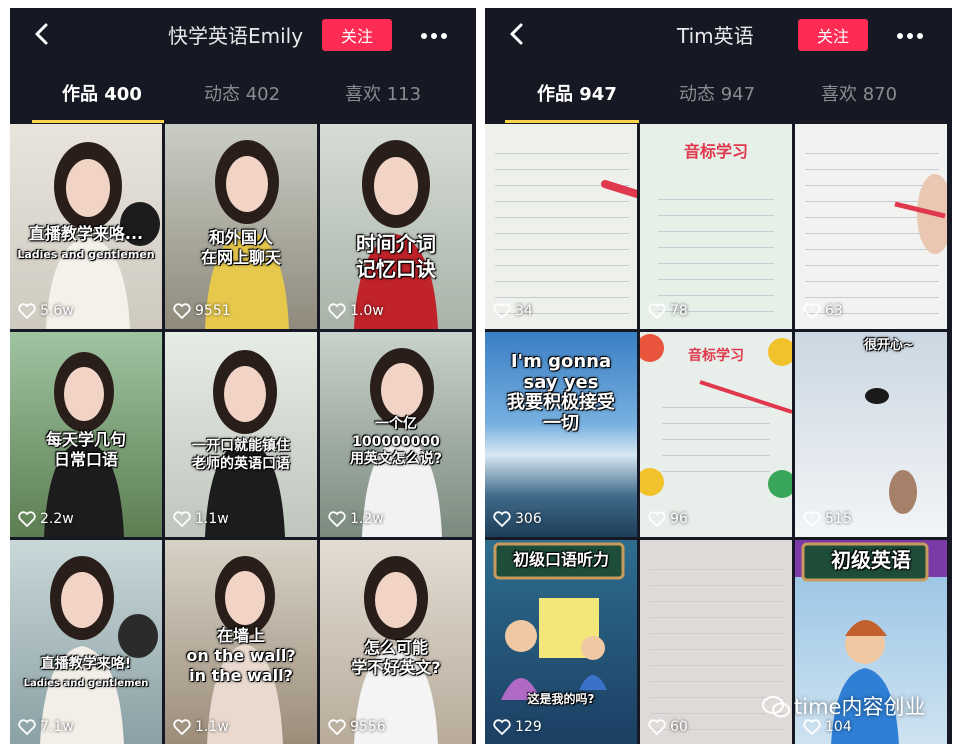  What do you see at coordinates (513, 311) in the screenshot?
I see `like-count: 34` at bounding box center [513, 311].